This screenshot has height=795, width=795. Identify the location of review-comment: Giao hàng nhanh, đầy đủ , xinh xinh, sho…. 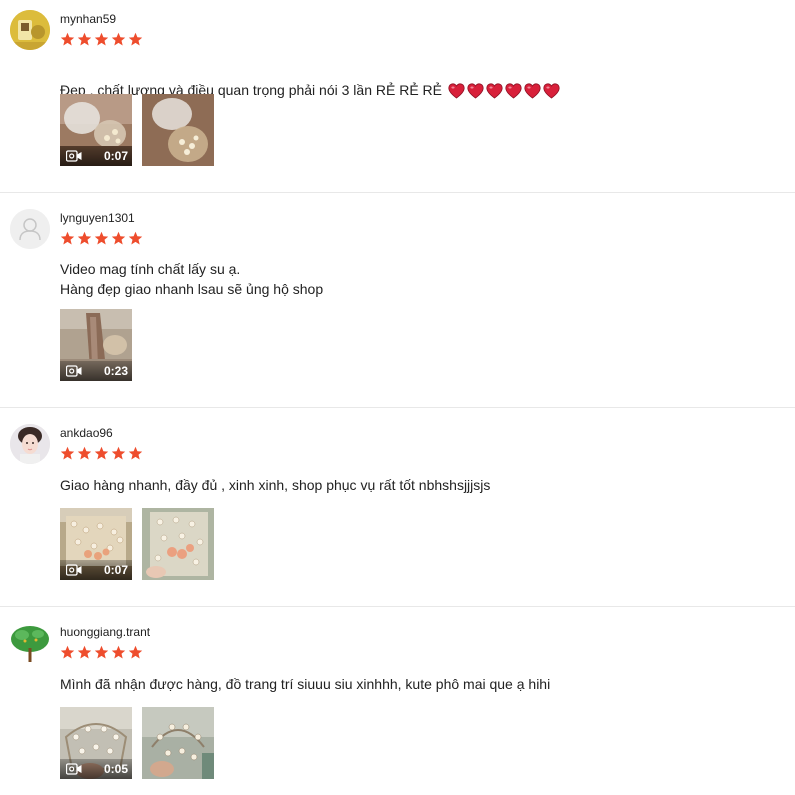
(275, 485).